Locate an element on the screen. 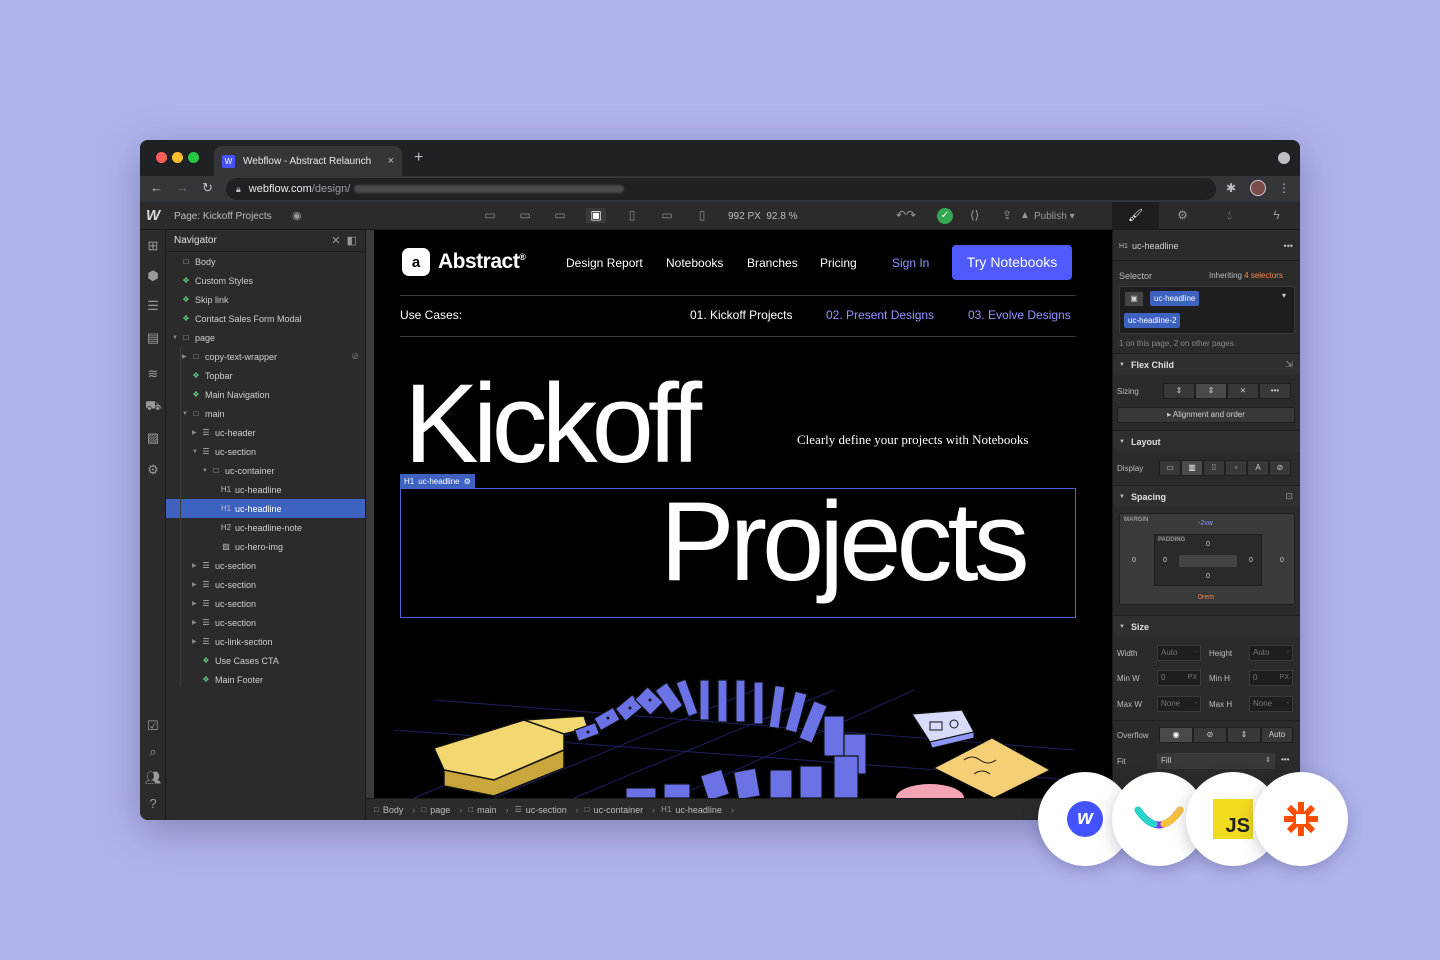 This screenshot has width=1440, height=960. breakpoint-desktop-icon: ▣ is located at coordinates (596, 215).